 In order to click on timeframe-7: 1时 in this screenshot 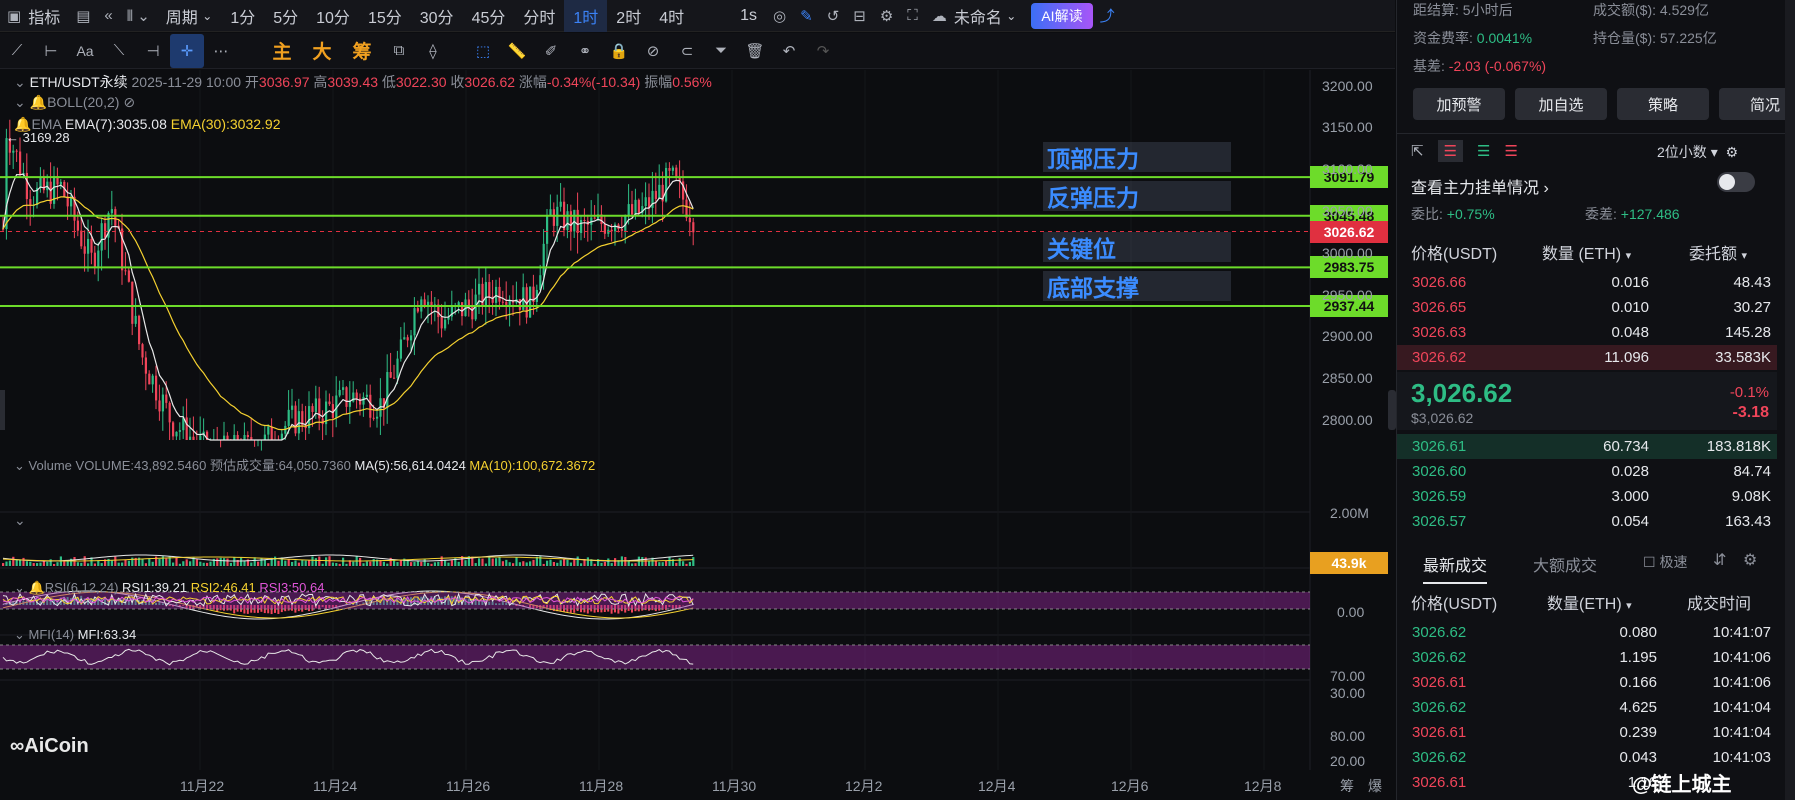, I will do `click(586, 16)`.